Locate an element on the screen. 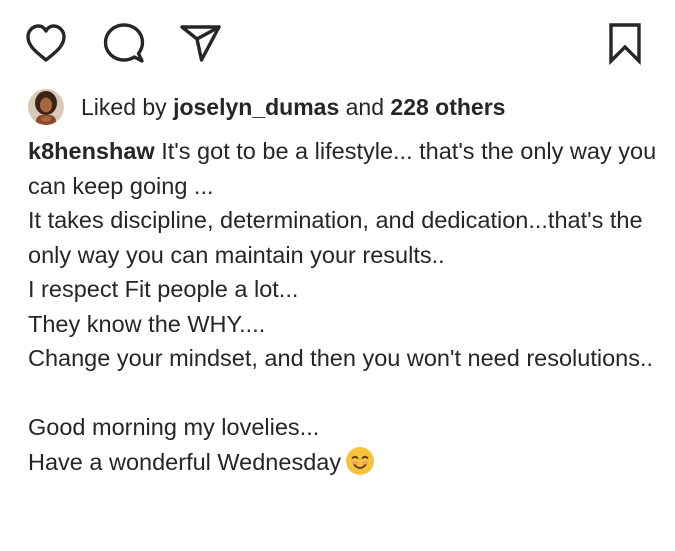  likes-others-link: 228 others is located at coordinates (447, 107).